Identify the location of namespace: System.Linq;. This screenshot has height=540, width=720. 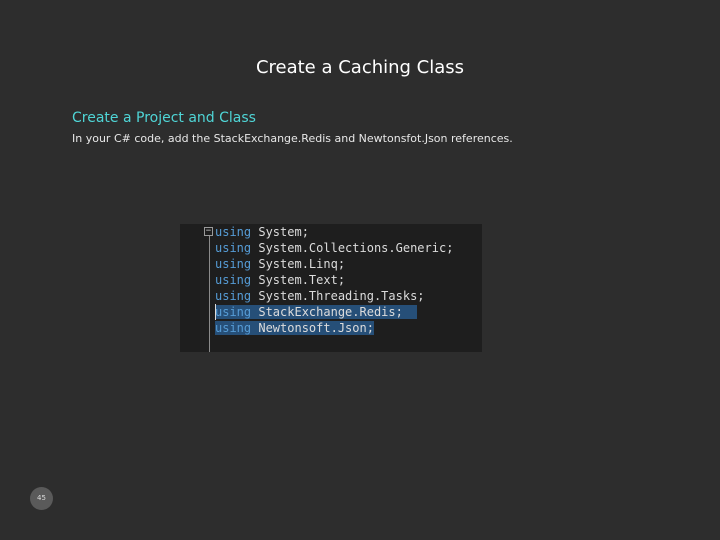
(302, 264).